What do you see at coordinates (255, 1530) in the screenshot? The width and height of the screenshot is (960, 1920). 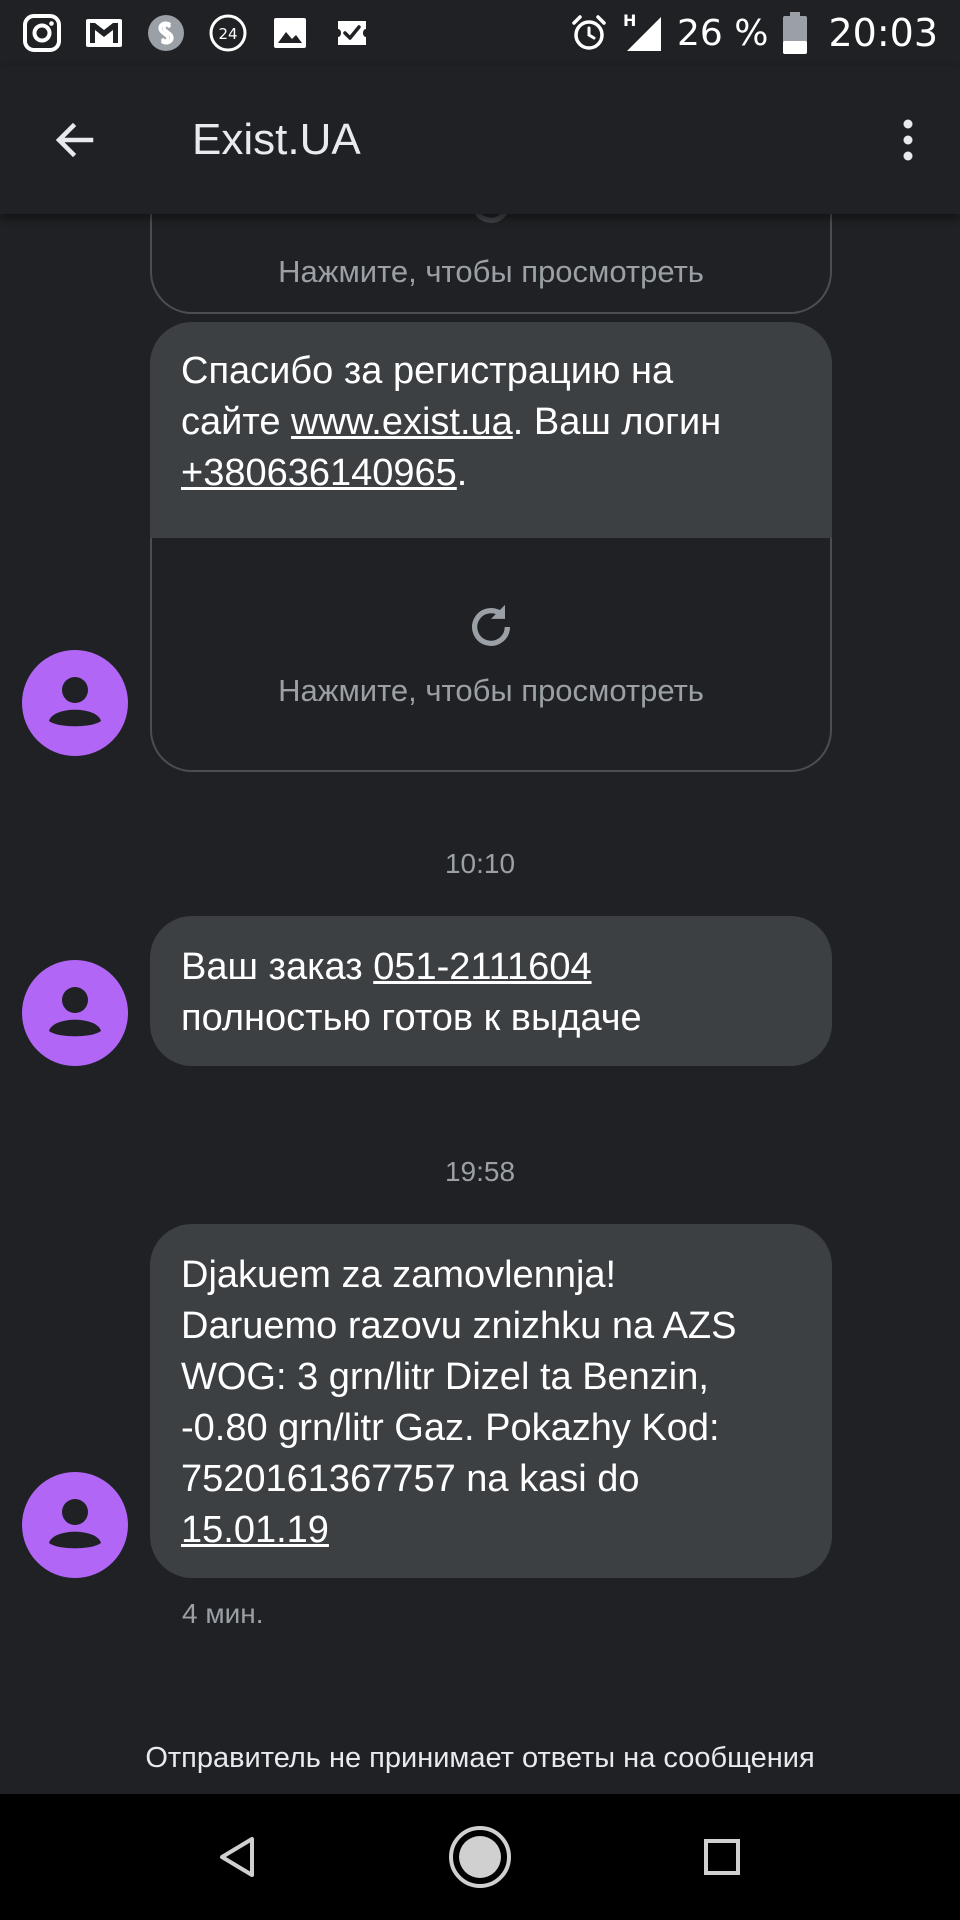 I see `date-link: 15.01.19` at bounding box center [255, 1530].